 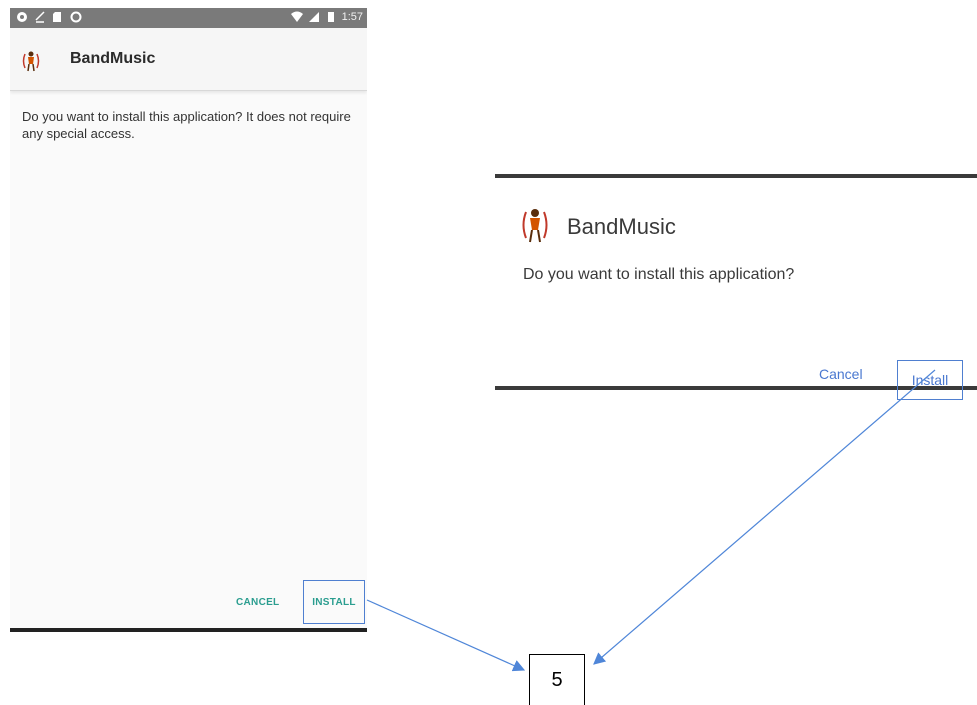 I want to click on sd-card-icon, so click(x=57, y=17).